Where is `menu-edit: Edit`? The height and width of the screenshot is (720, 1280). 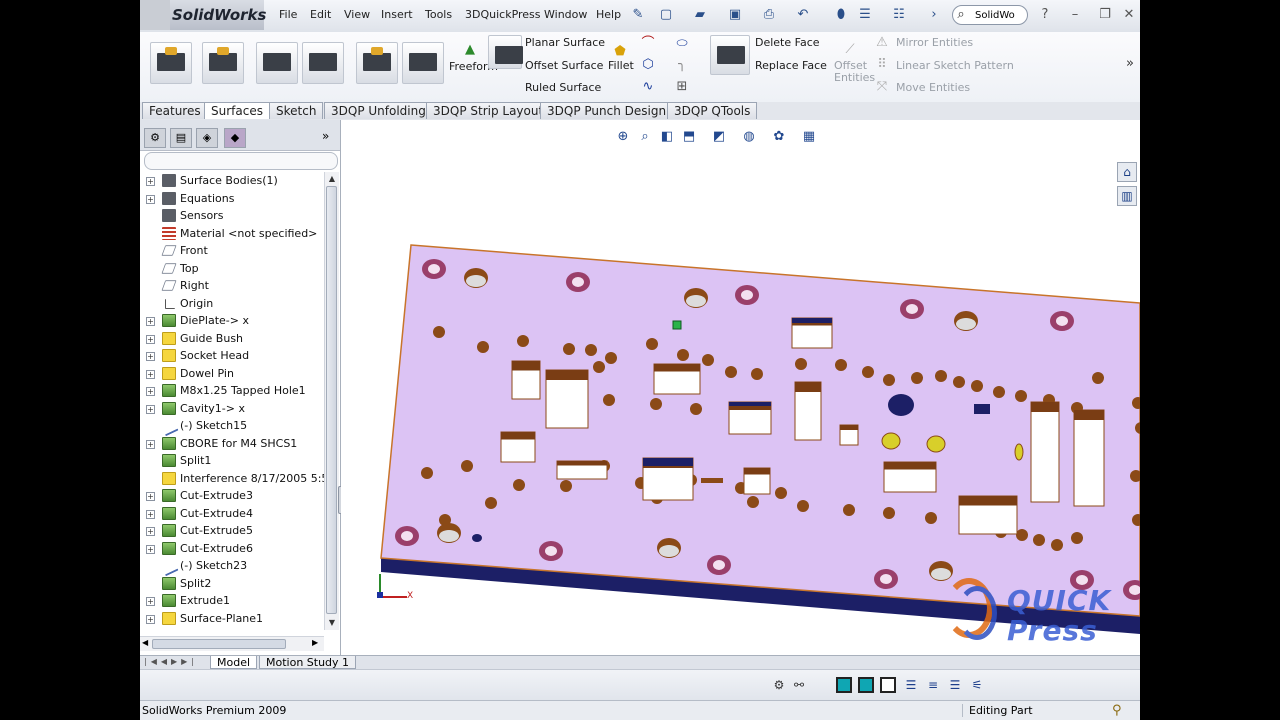 menu-edit: Edit is located at coordinates (320, 14).